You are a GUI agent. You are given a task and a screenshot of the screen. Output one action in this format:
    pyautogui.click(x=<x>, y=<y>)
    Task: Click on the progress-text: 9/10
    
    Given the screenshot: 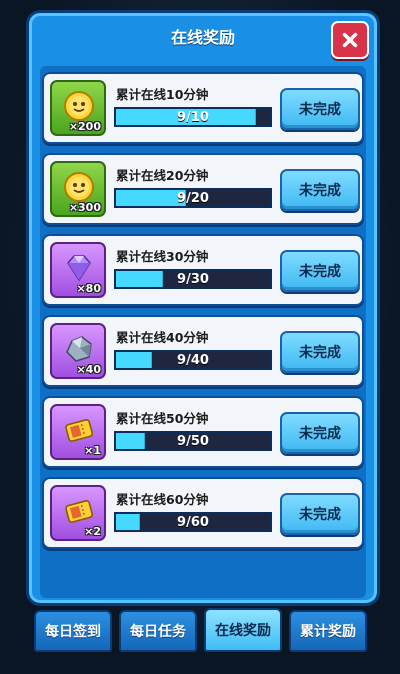 What is the action you would take?
    pyautogui.click(x=193, y=117)
    